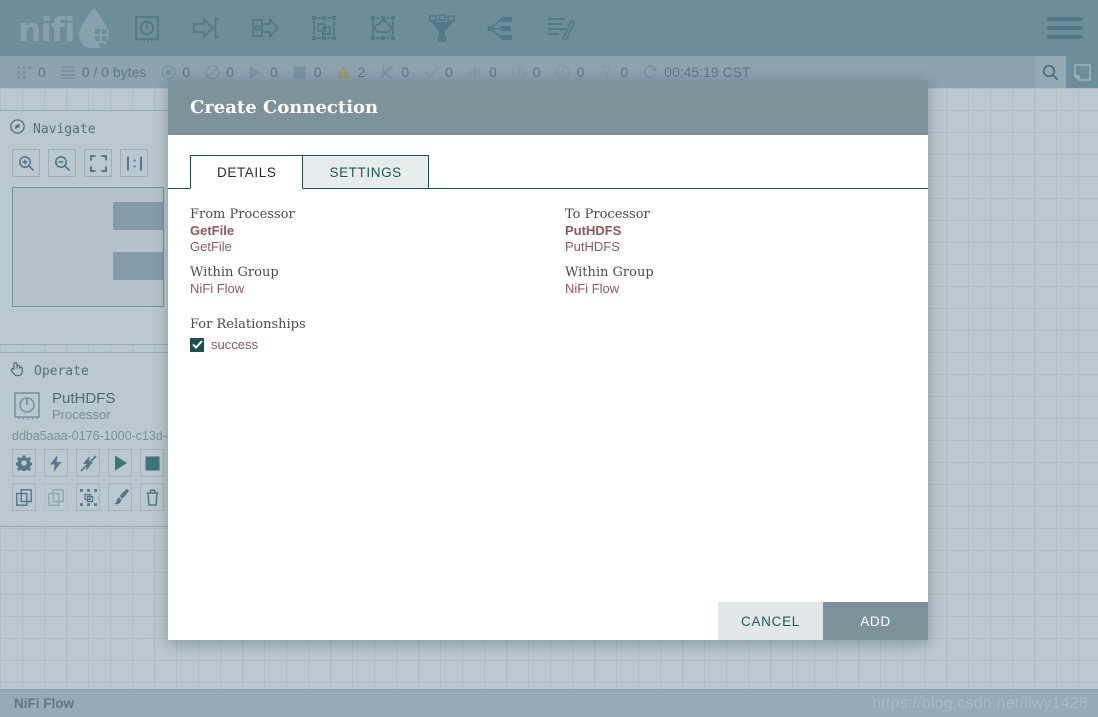 The height and width of the screenshot is (717, 1098). I want to click on dialog-header: Create Connection, so click(548, 107).